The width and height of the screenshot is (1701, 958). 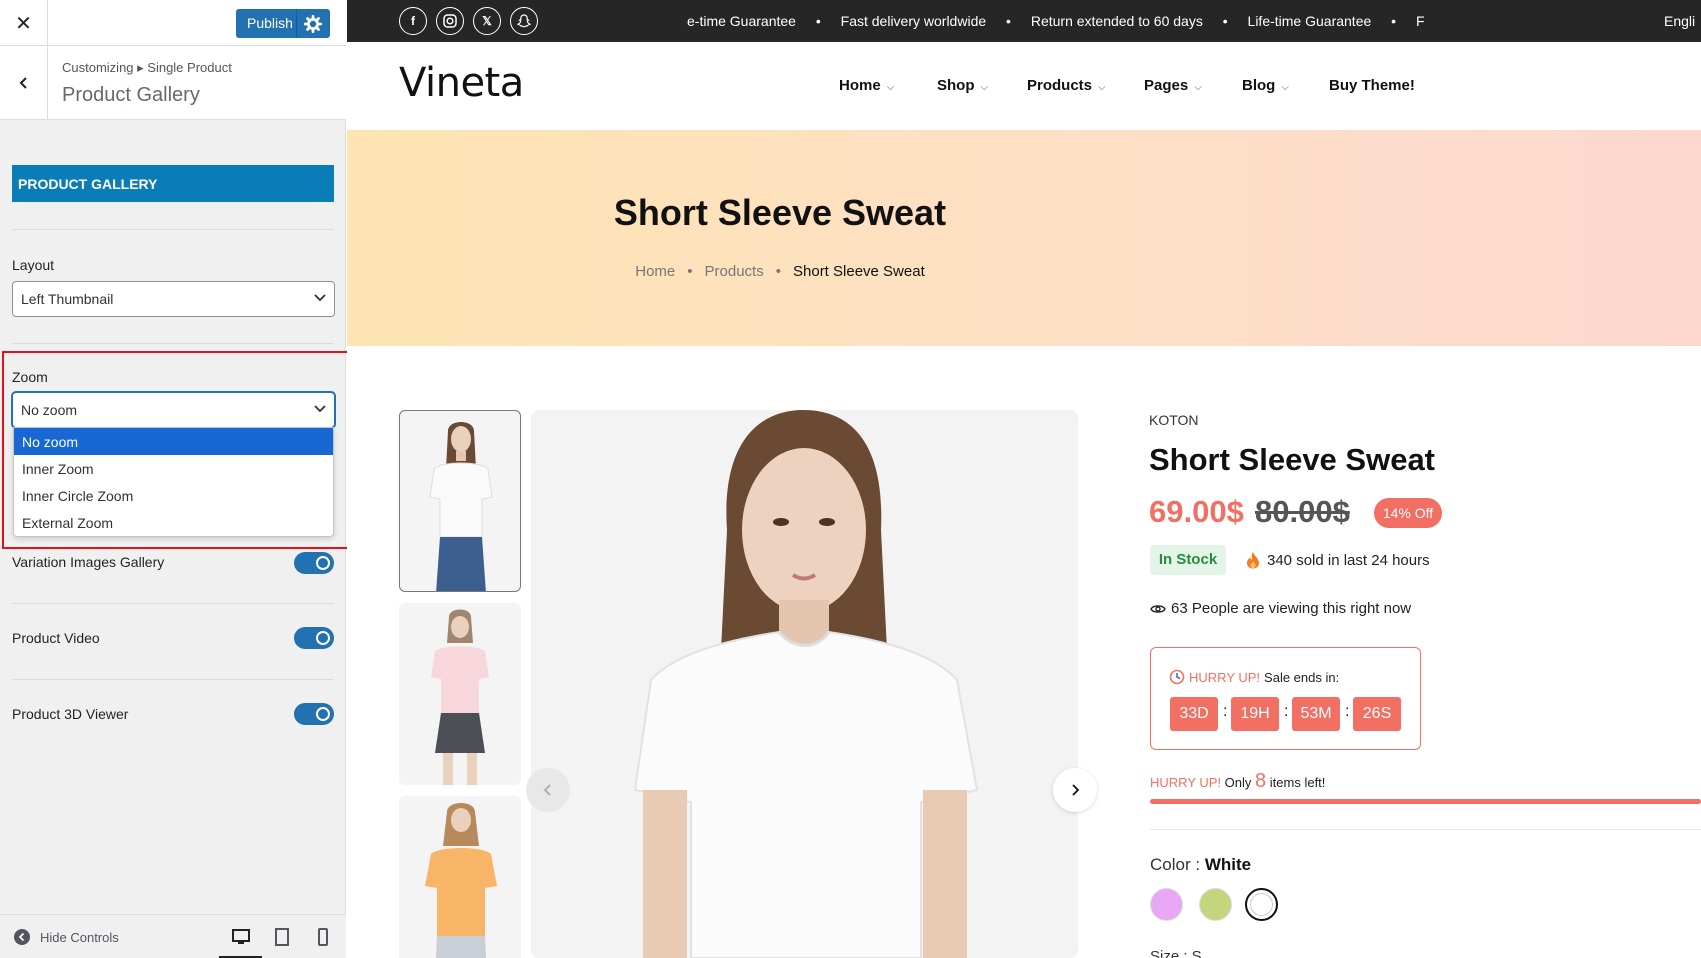 I want to click on product-3d-viewer-label: Product 3D Viewer, so click(x=70, y=714).